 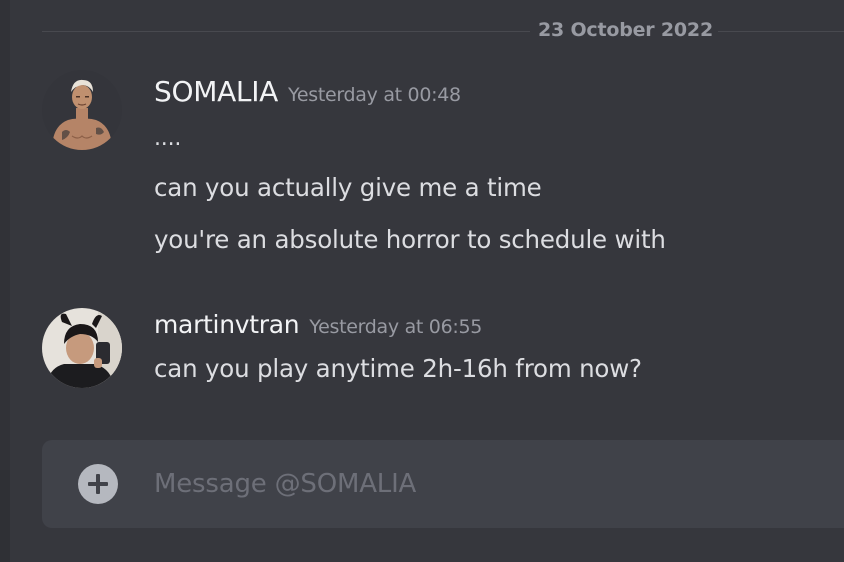 What do you see at coordinates (5, 516) in the screenshot?
I see `left-edge-strip-lower` at bounding box center [5, 516].